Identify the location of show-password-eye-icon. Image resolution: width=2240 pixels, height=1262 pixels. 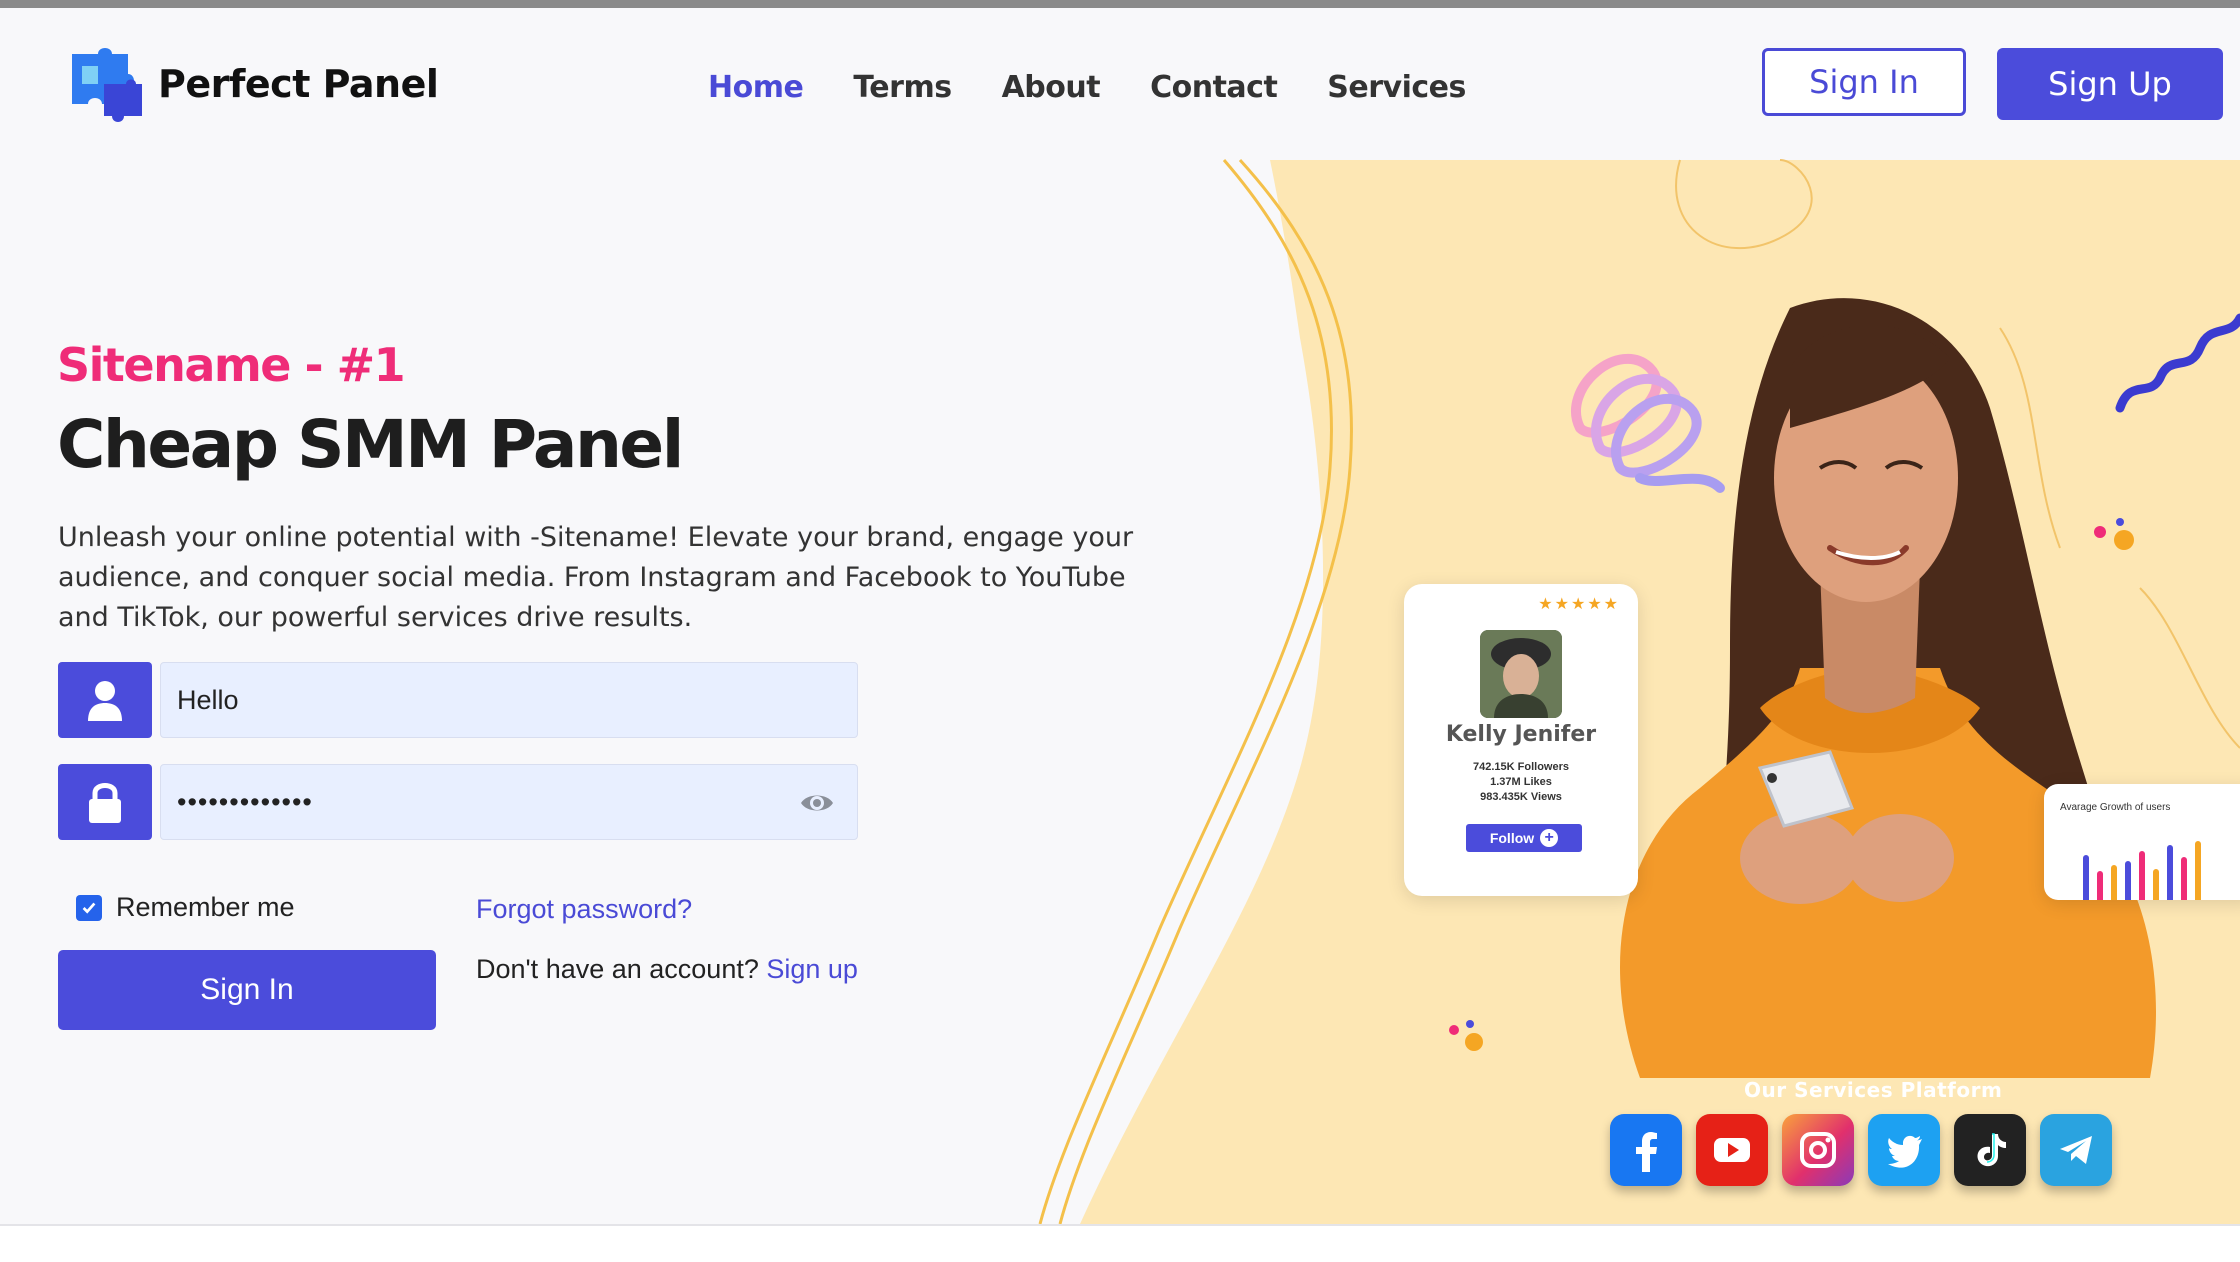
(817, 803).